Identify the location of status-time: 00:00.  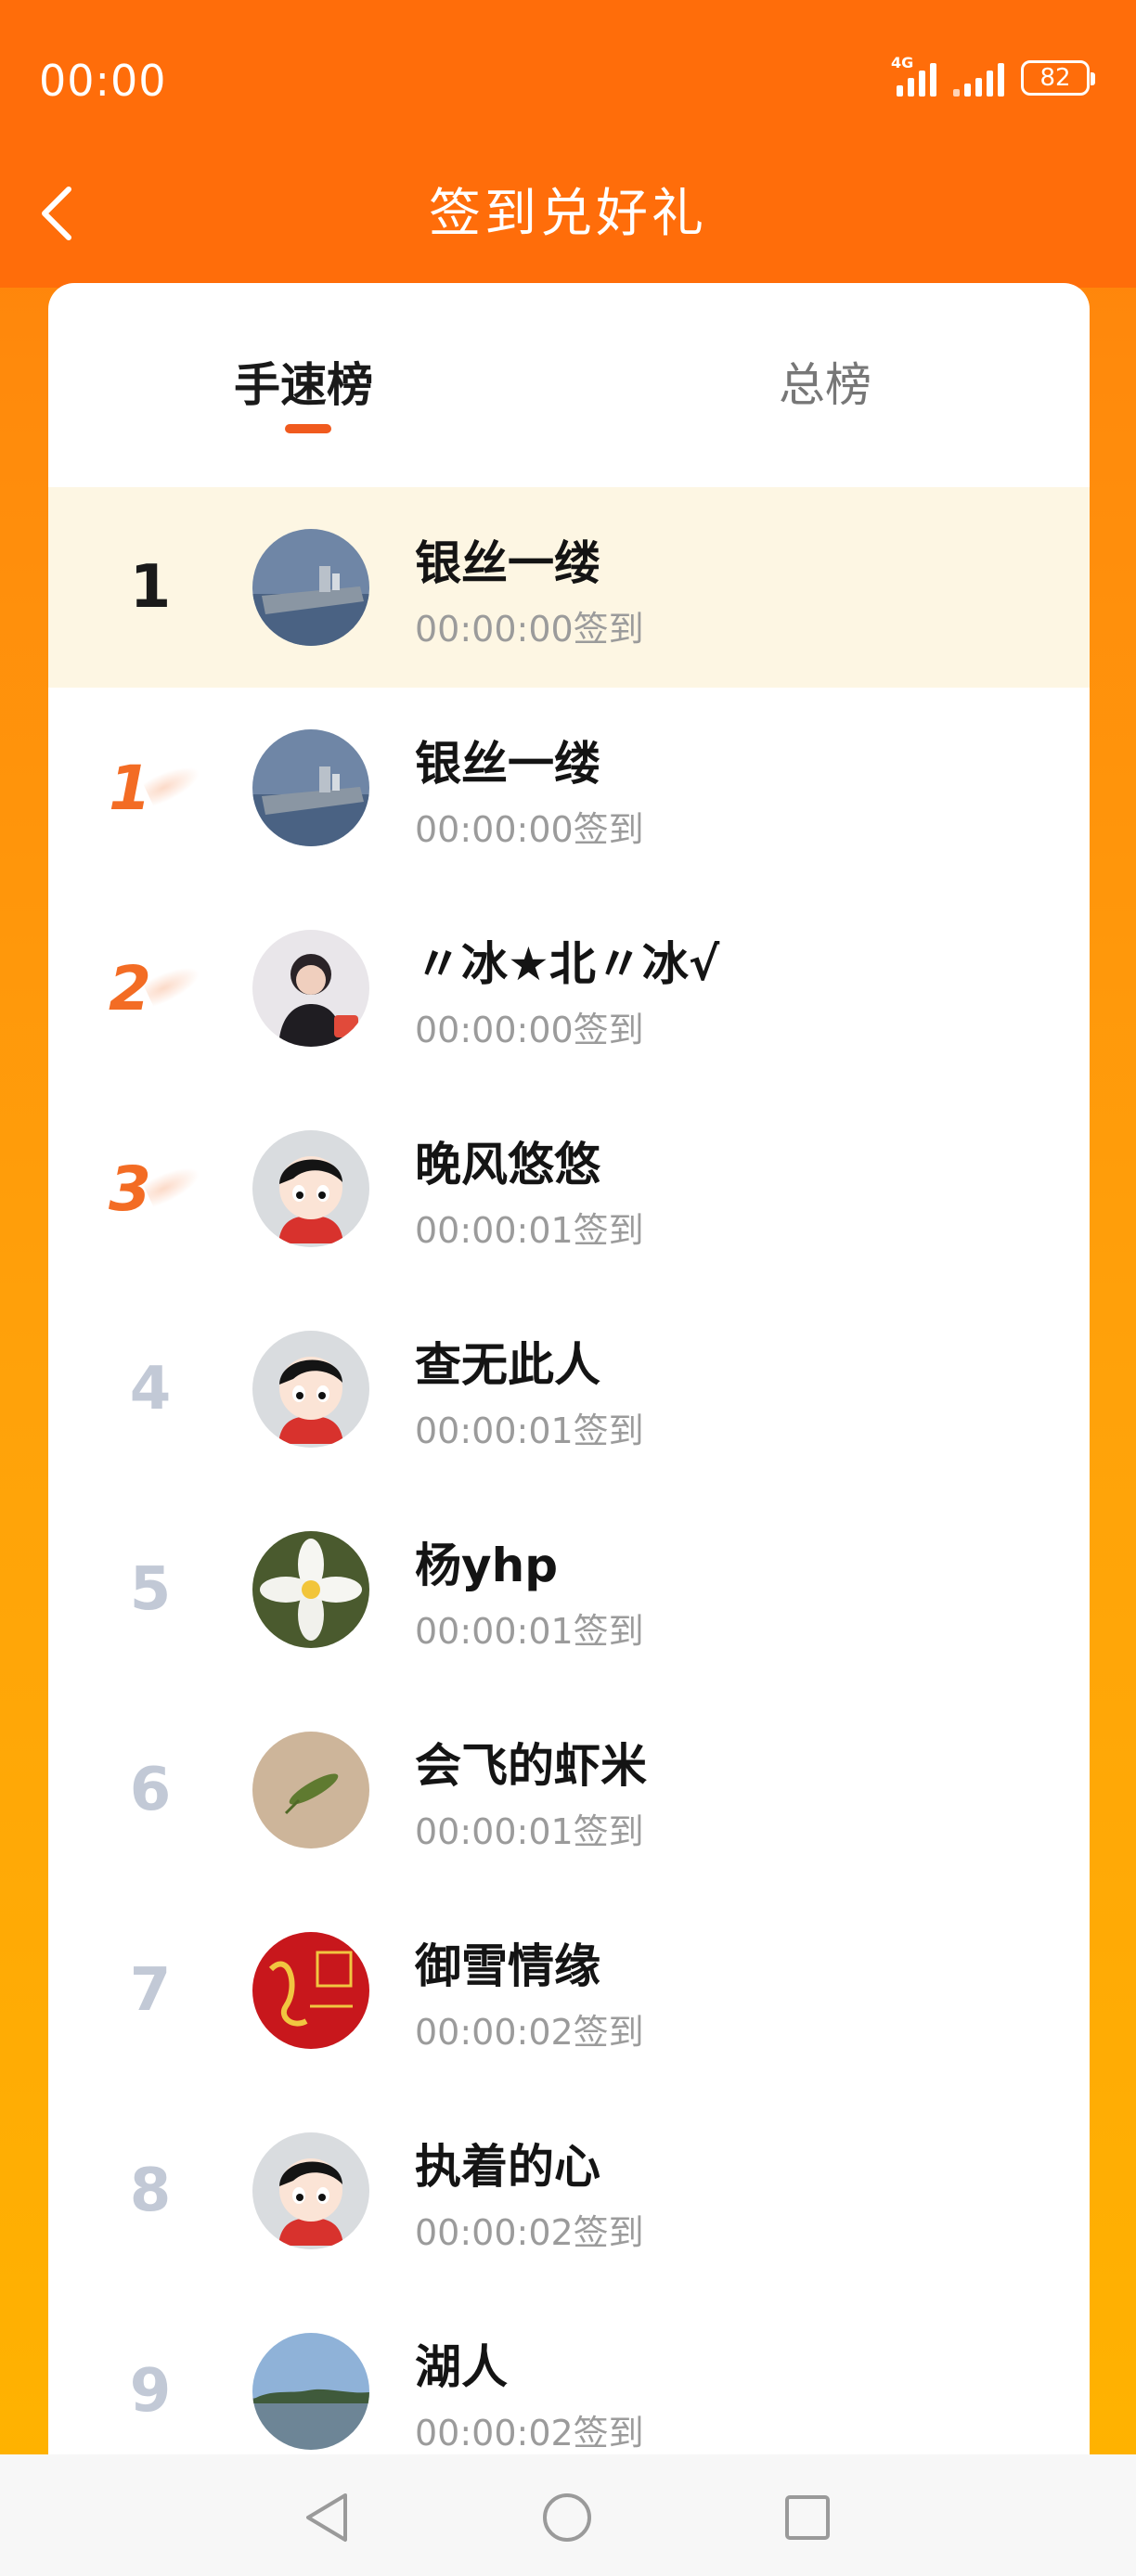
(103, 81).